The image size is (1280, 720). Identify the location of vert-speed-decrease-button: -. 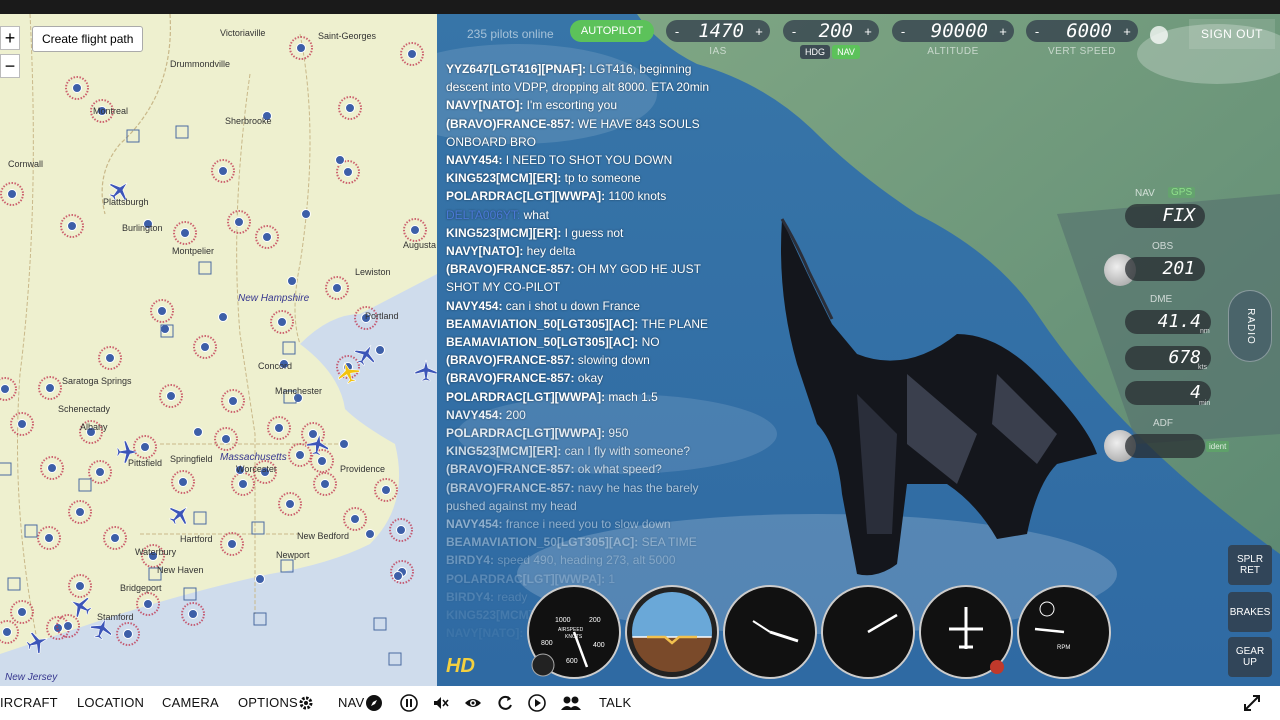
(1037, 31).